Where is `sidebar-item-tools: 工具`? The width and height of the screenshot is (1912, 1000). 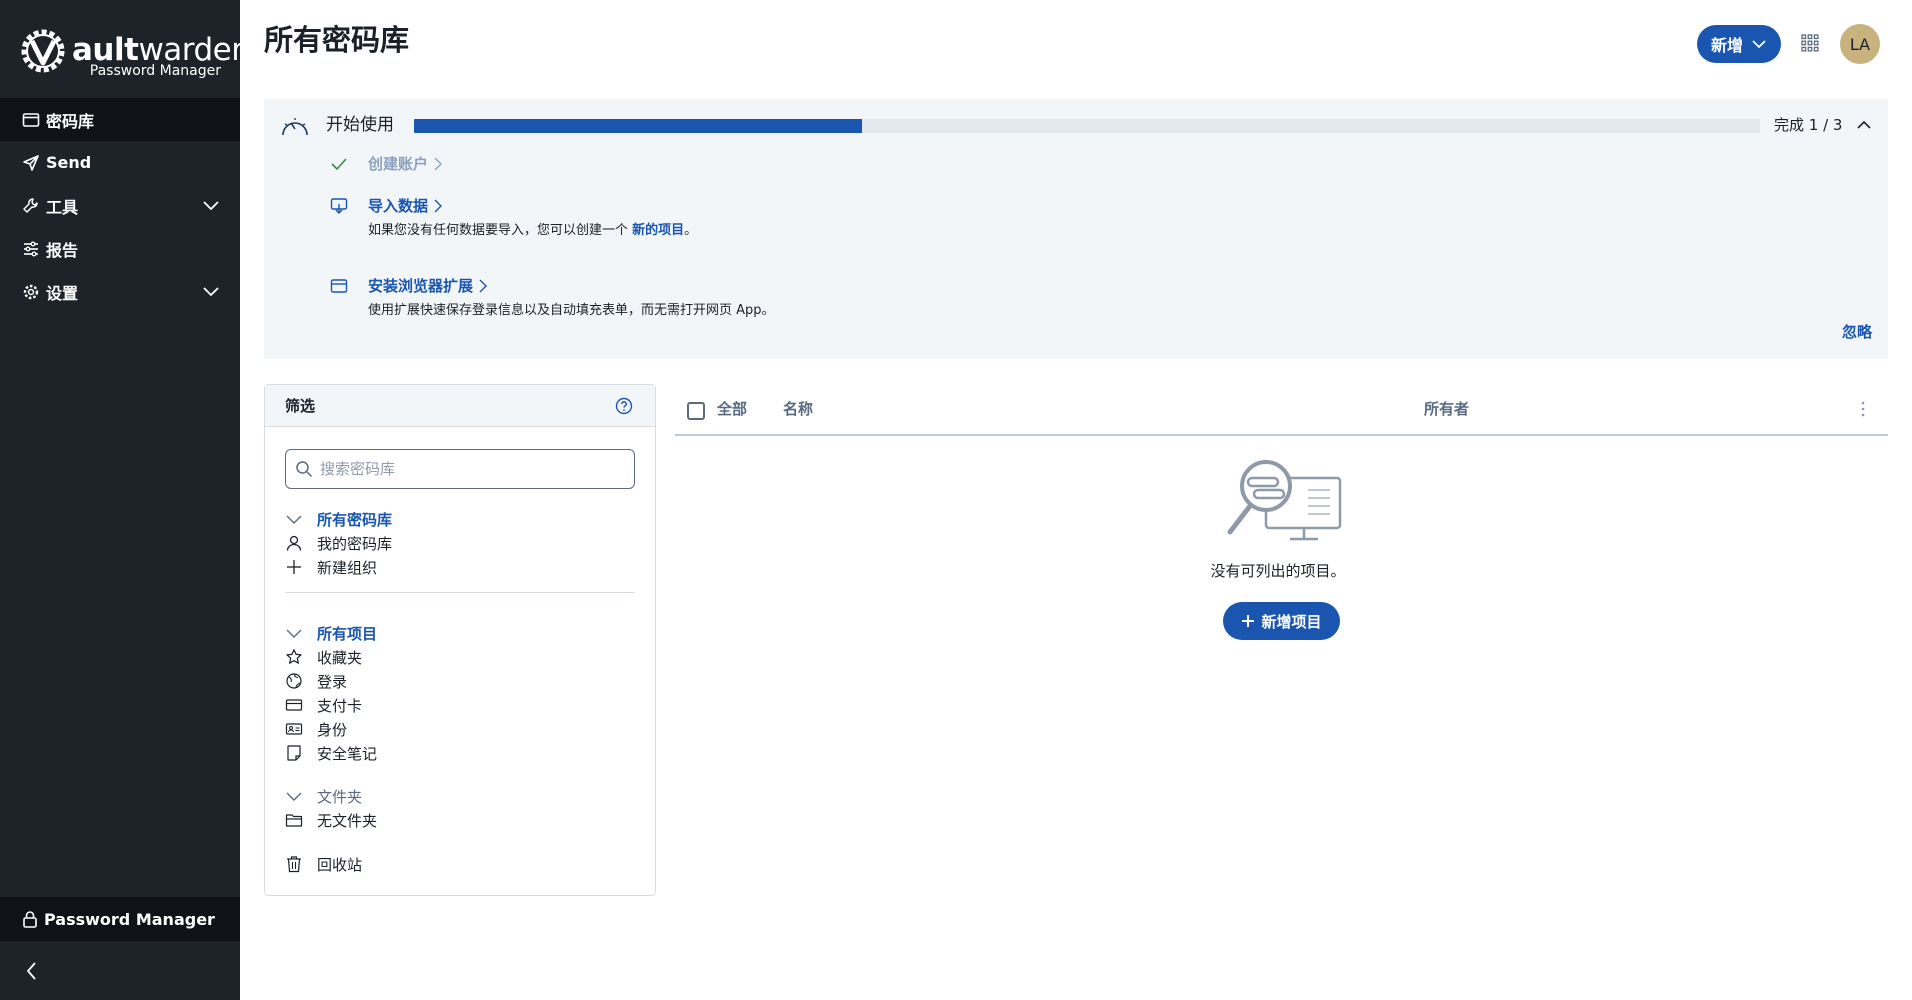
sidebar-item-tools: 工具 is located at coordinates (120, 205).